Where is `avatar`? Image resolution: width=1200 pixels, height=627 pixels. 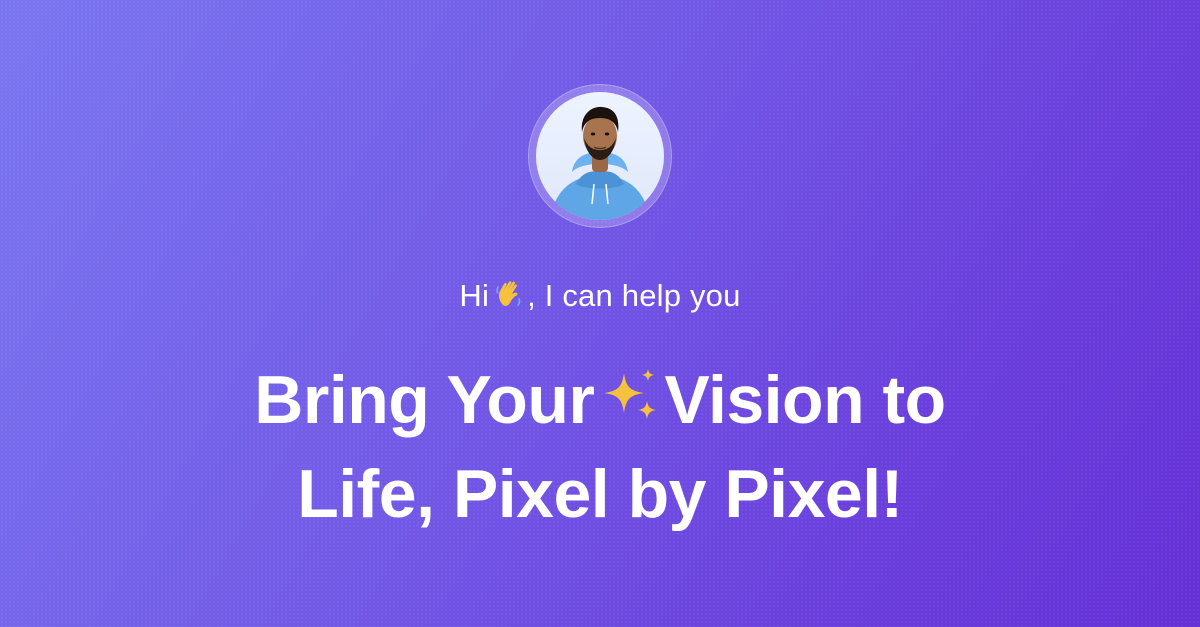
avatar is located at coordinates (600, 156).